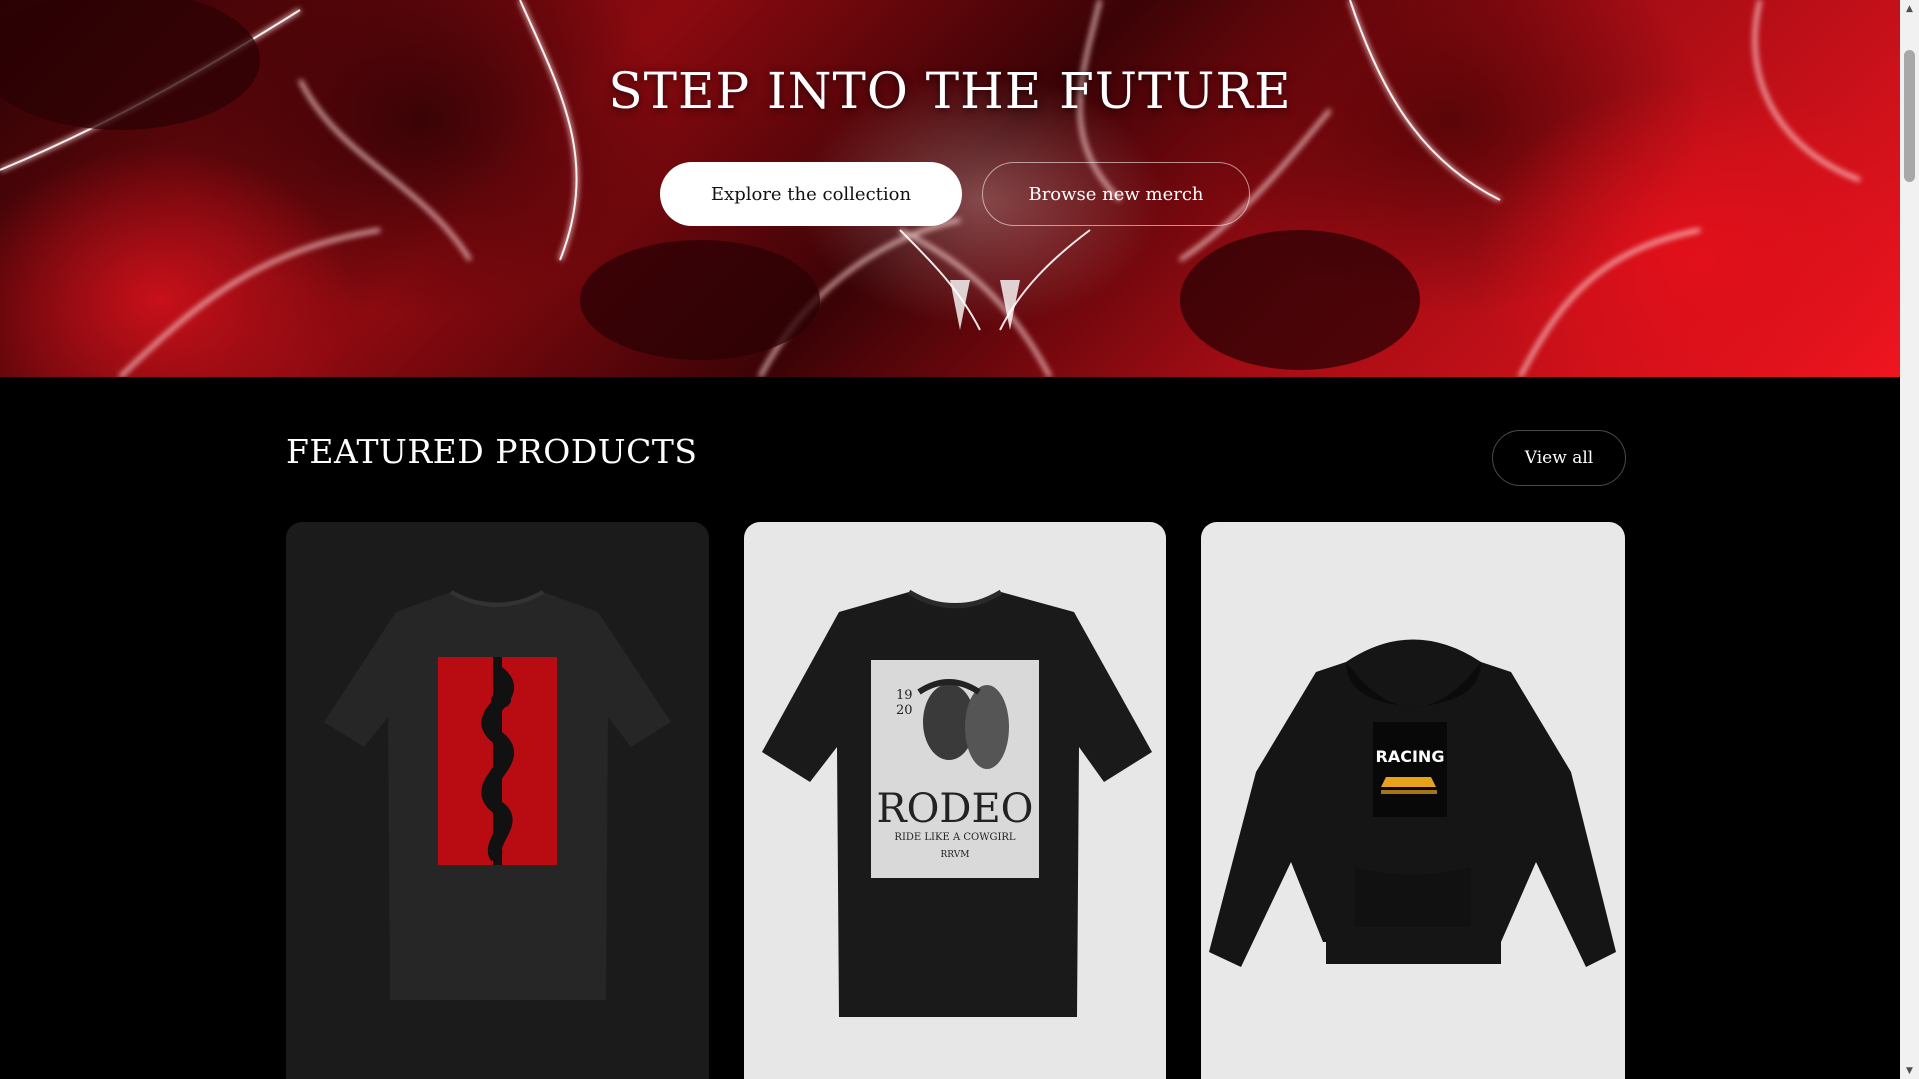  I want to click on product-card: 19 20 RODEO RIDE LIKE A COWGIRL RRVM, so click(955, 800).